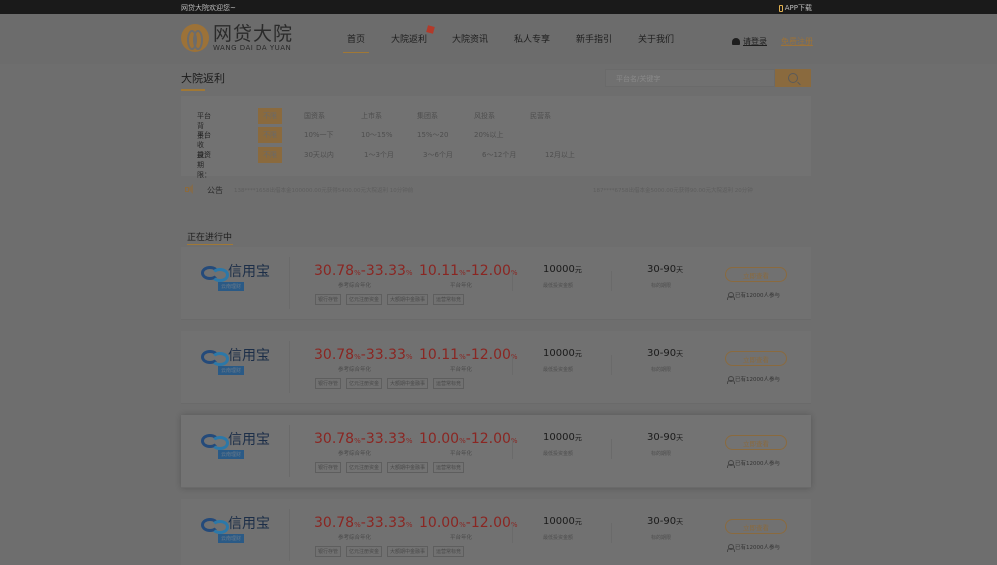 This screenshot has height=565, width=997. I want to click on nav-item-guide: 新手指引, so click(594, 38).